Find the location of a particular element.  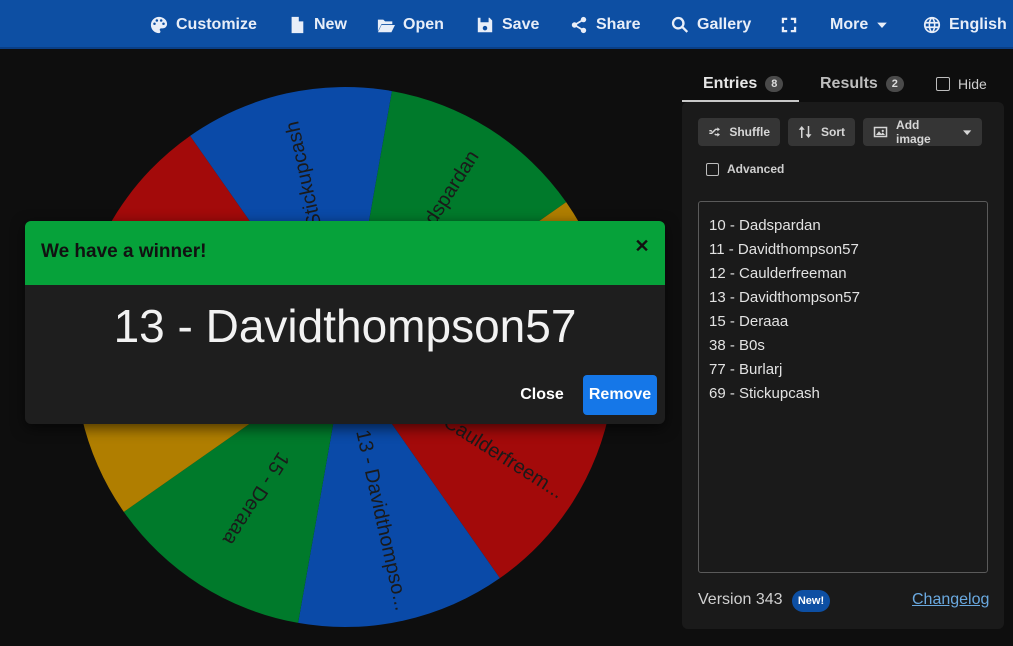

share-label: Share is located at coordinates (618, 24).